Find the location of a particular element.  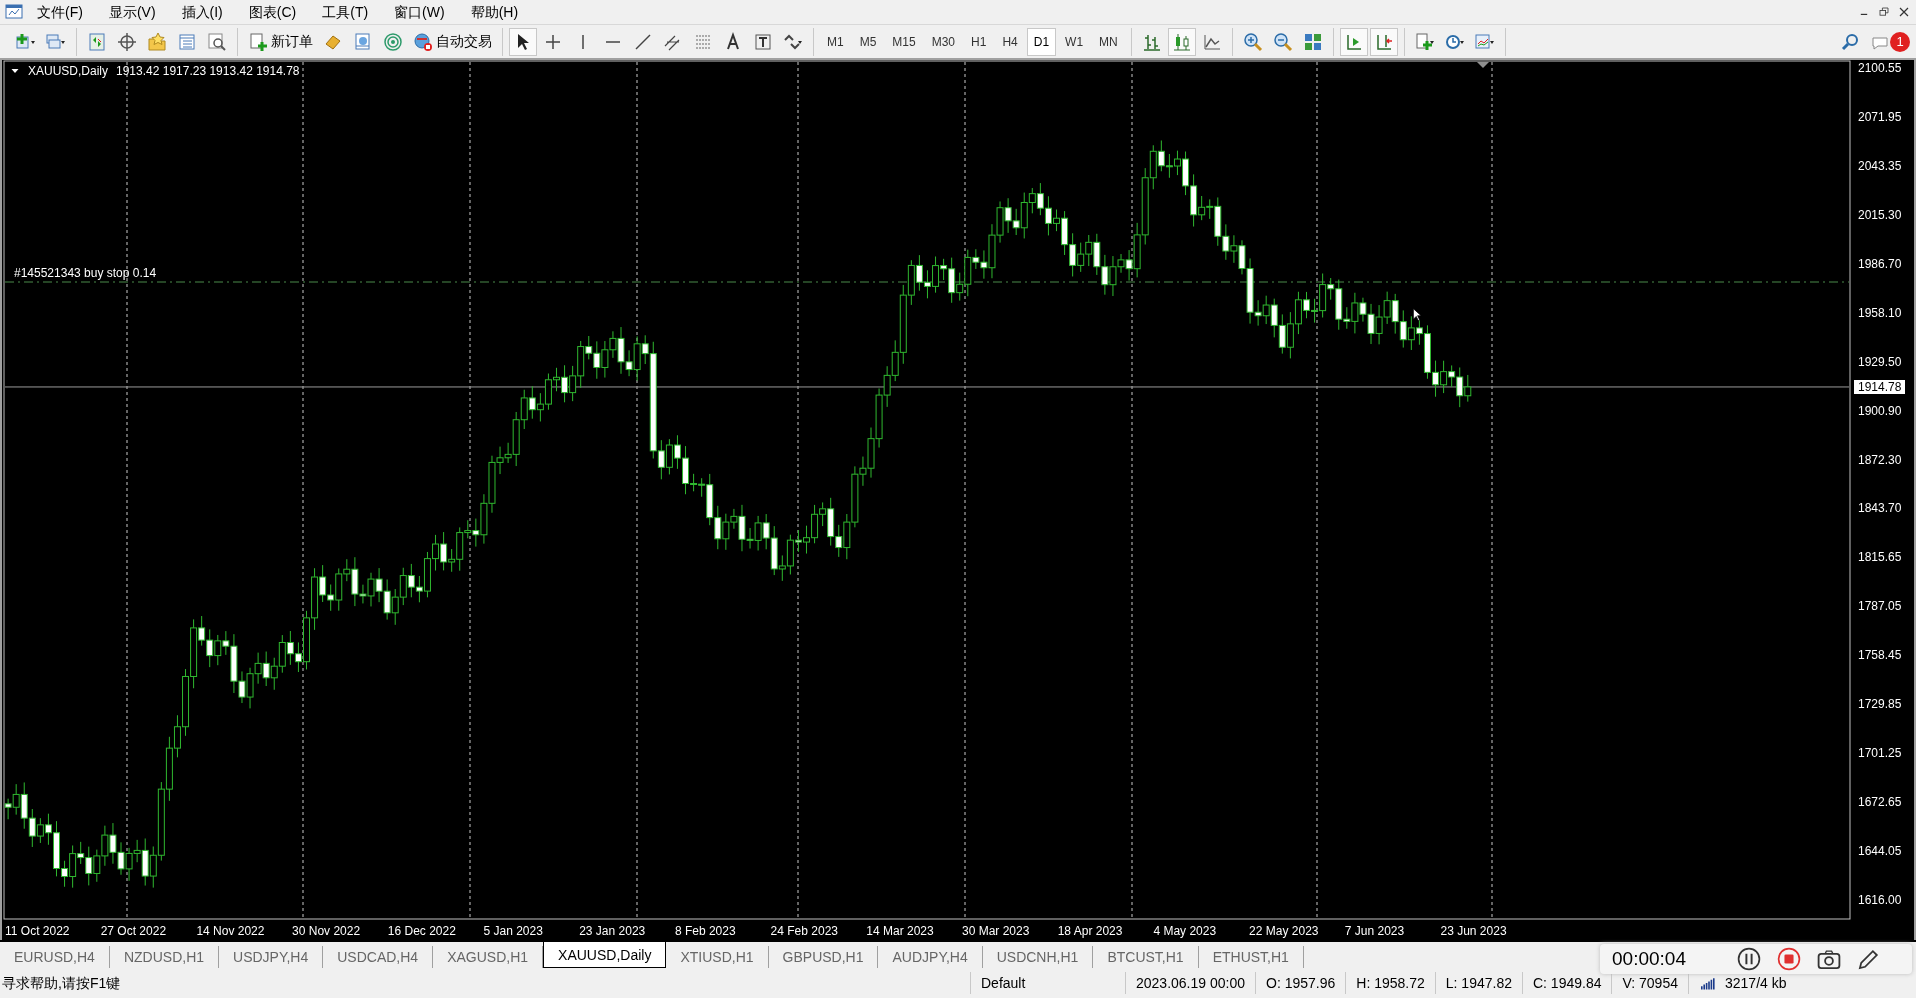

price-axis-label: 1644.05 is located at coordinates (1880, 851).